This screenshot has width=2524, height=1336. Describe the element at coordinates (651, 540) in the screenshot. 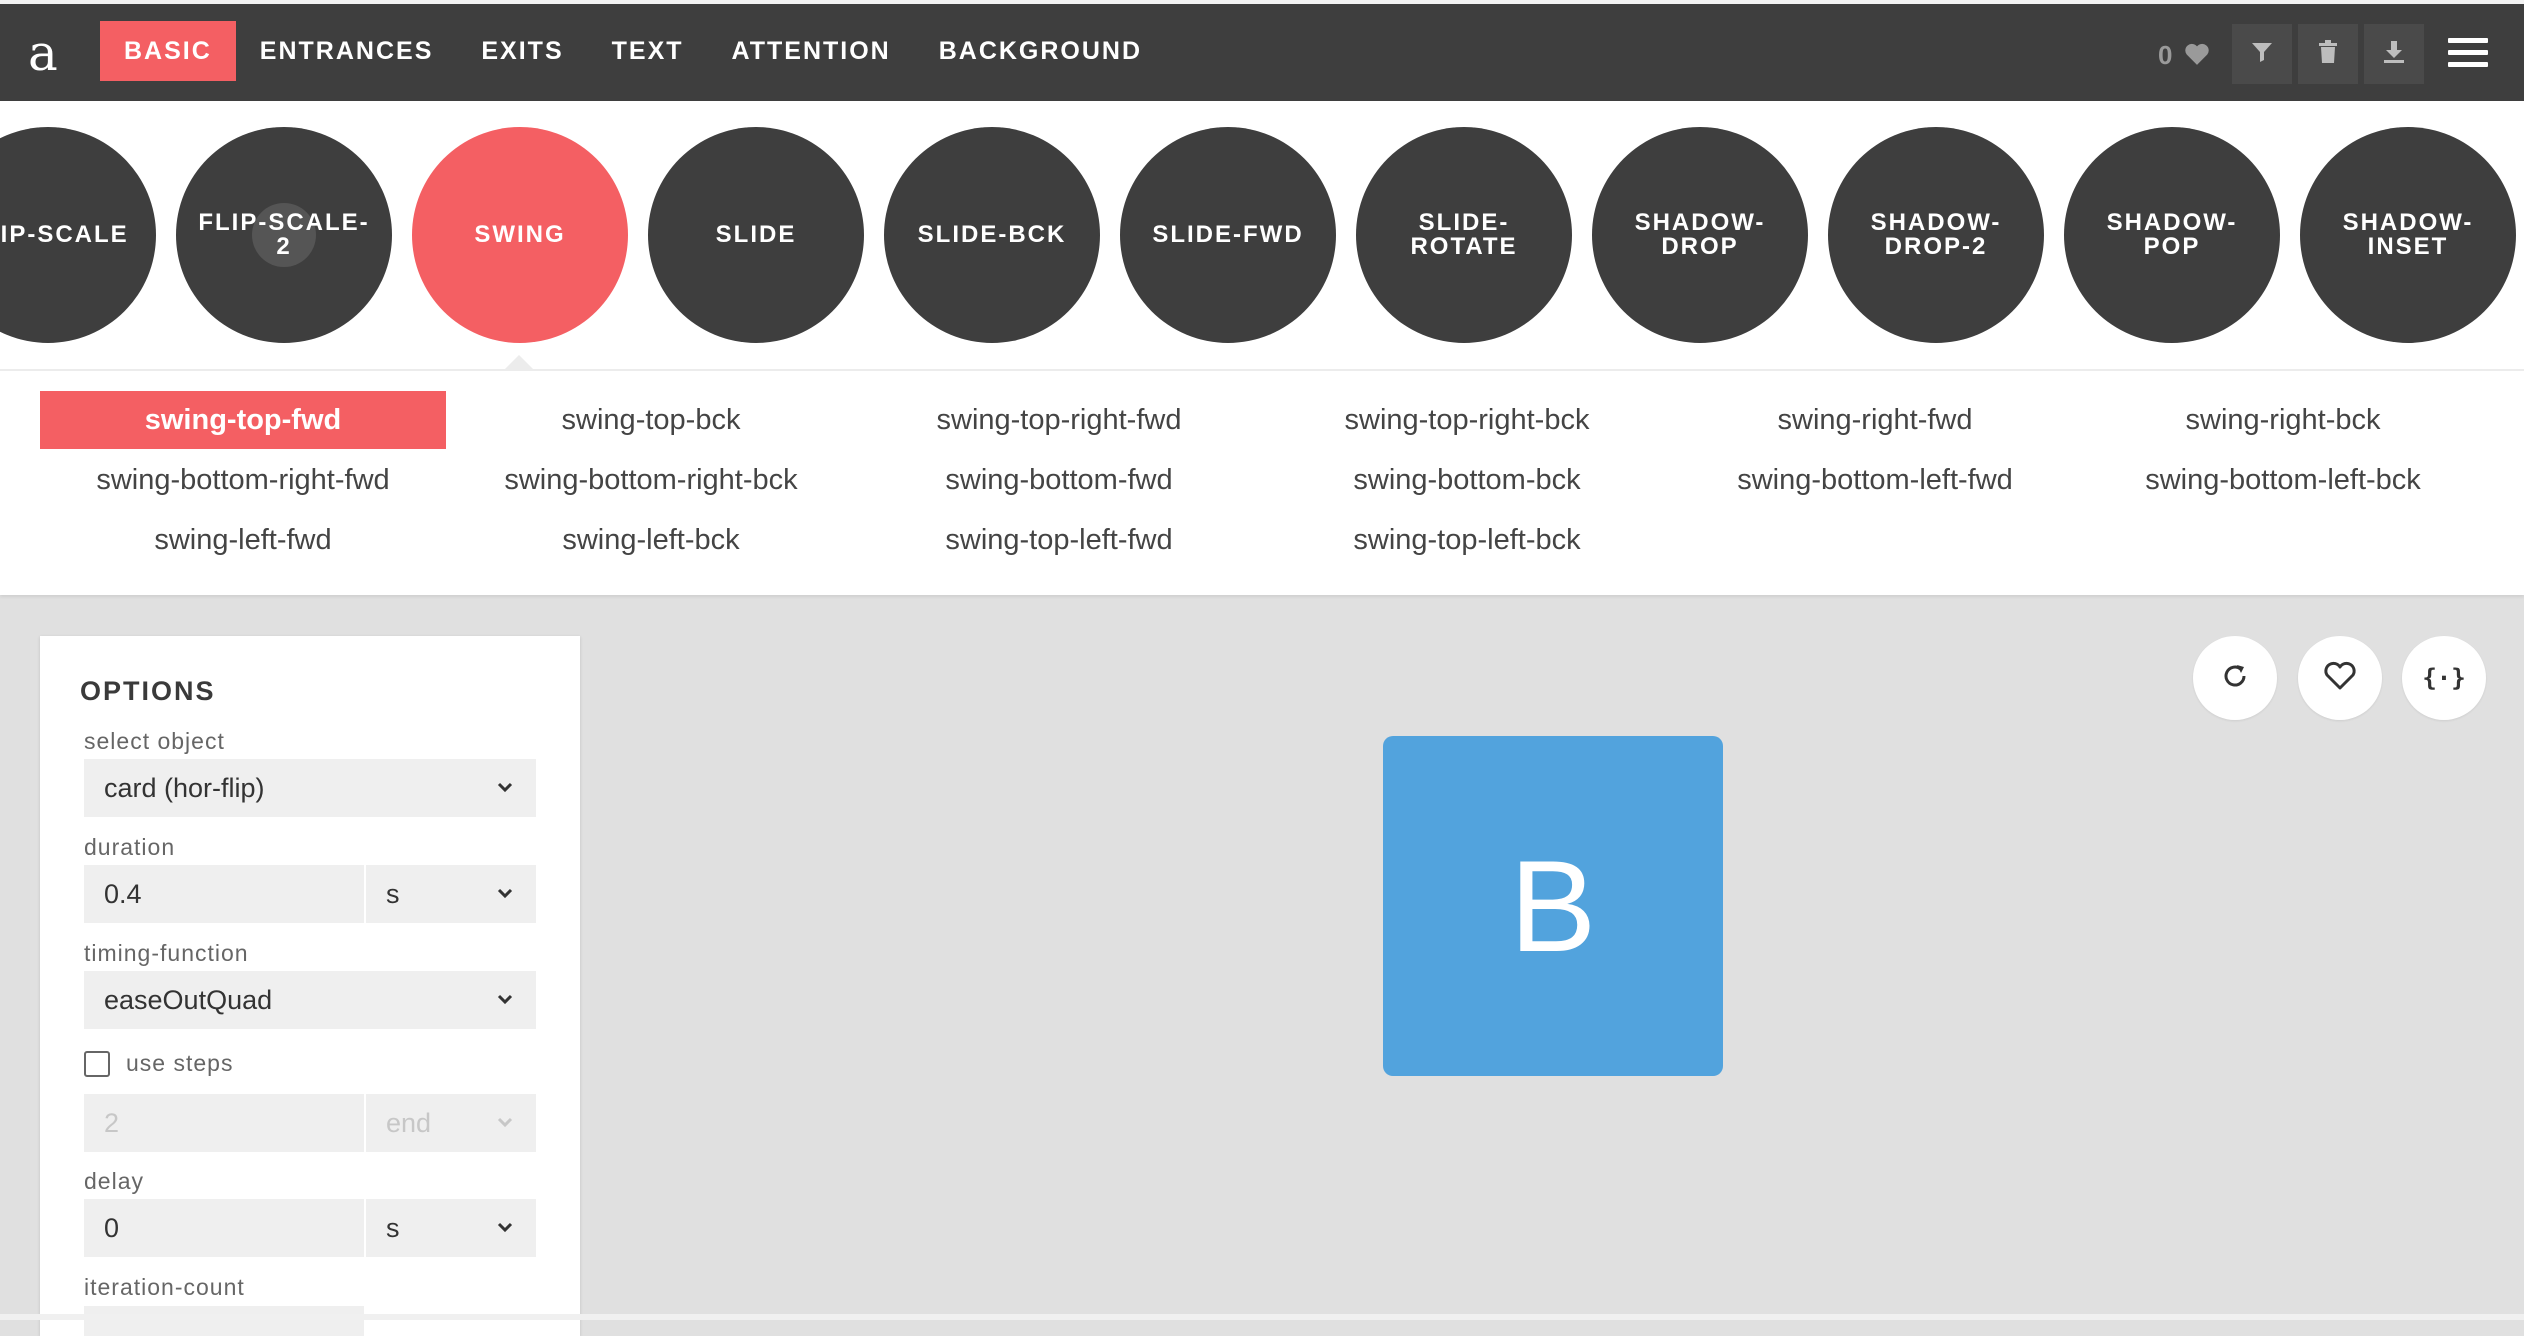

I see `variant-item: swing-left-bck` at that location.